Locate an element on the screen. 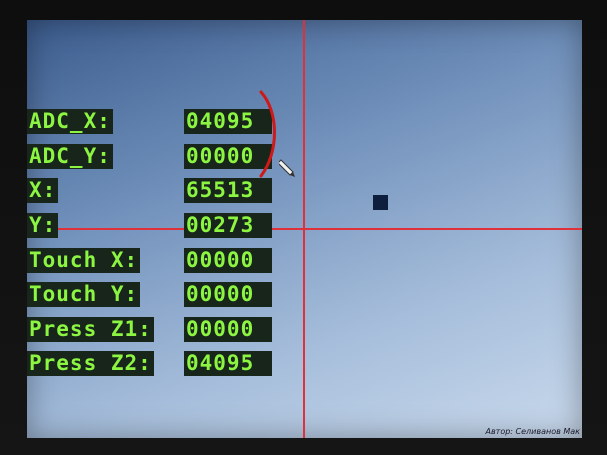 Image resolution: width=607 pixels, height=455 pixels. crosshair-vertical-line is located at coordinates (304, 229).